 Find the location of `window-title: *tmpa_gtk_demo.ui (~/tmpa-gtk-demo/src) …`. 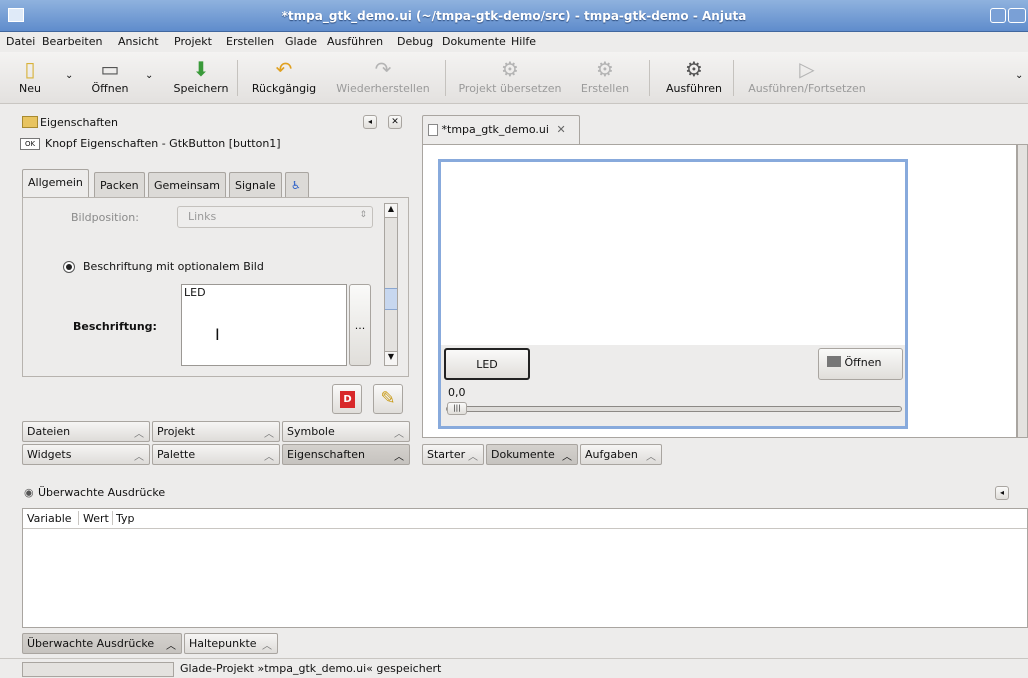

window-title: *tmpa_gtk_demo.ui (~/tmpa-gtk-demo/src) … is located at coordinates (514, 16).